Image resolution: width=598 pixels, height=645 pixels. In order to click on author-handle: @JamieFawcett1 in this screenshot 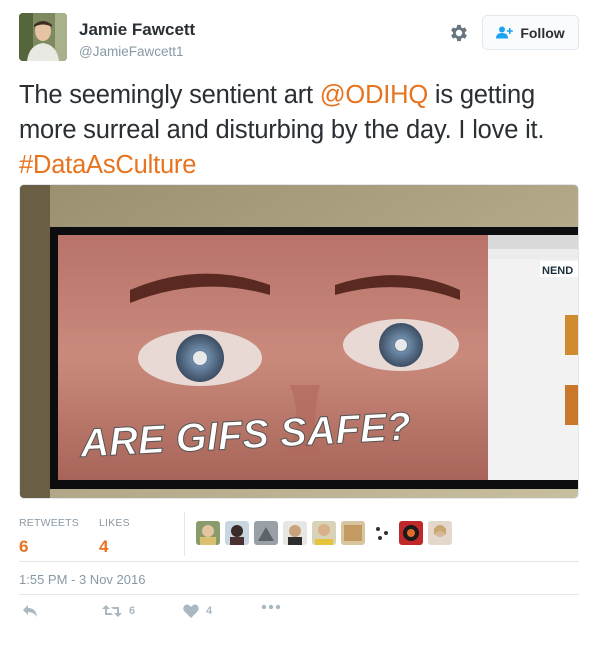, I will do `click(131, 51)`.